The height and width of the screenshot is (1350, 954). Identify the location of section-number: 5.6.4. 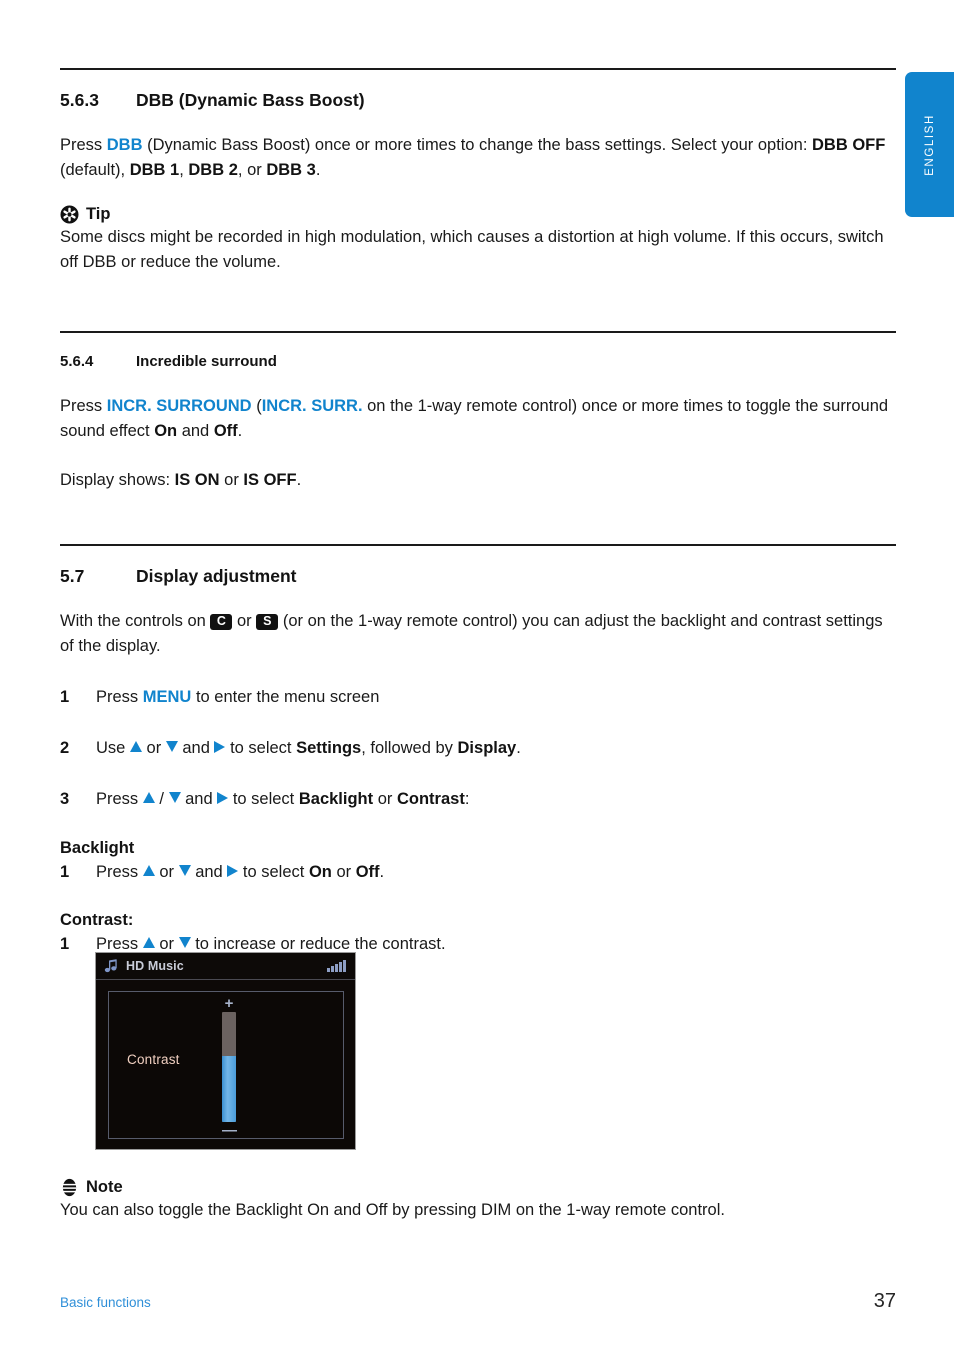
(77, 361).